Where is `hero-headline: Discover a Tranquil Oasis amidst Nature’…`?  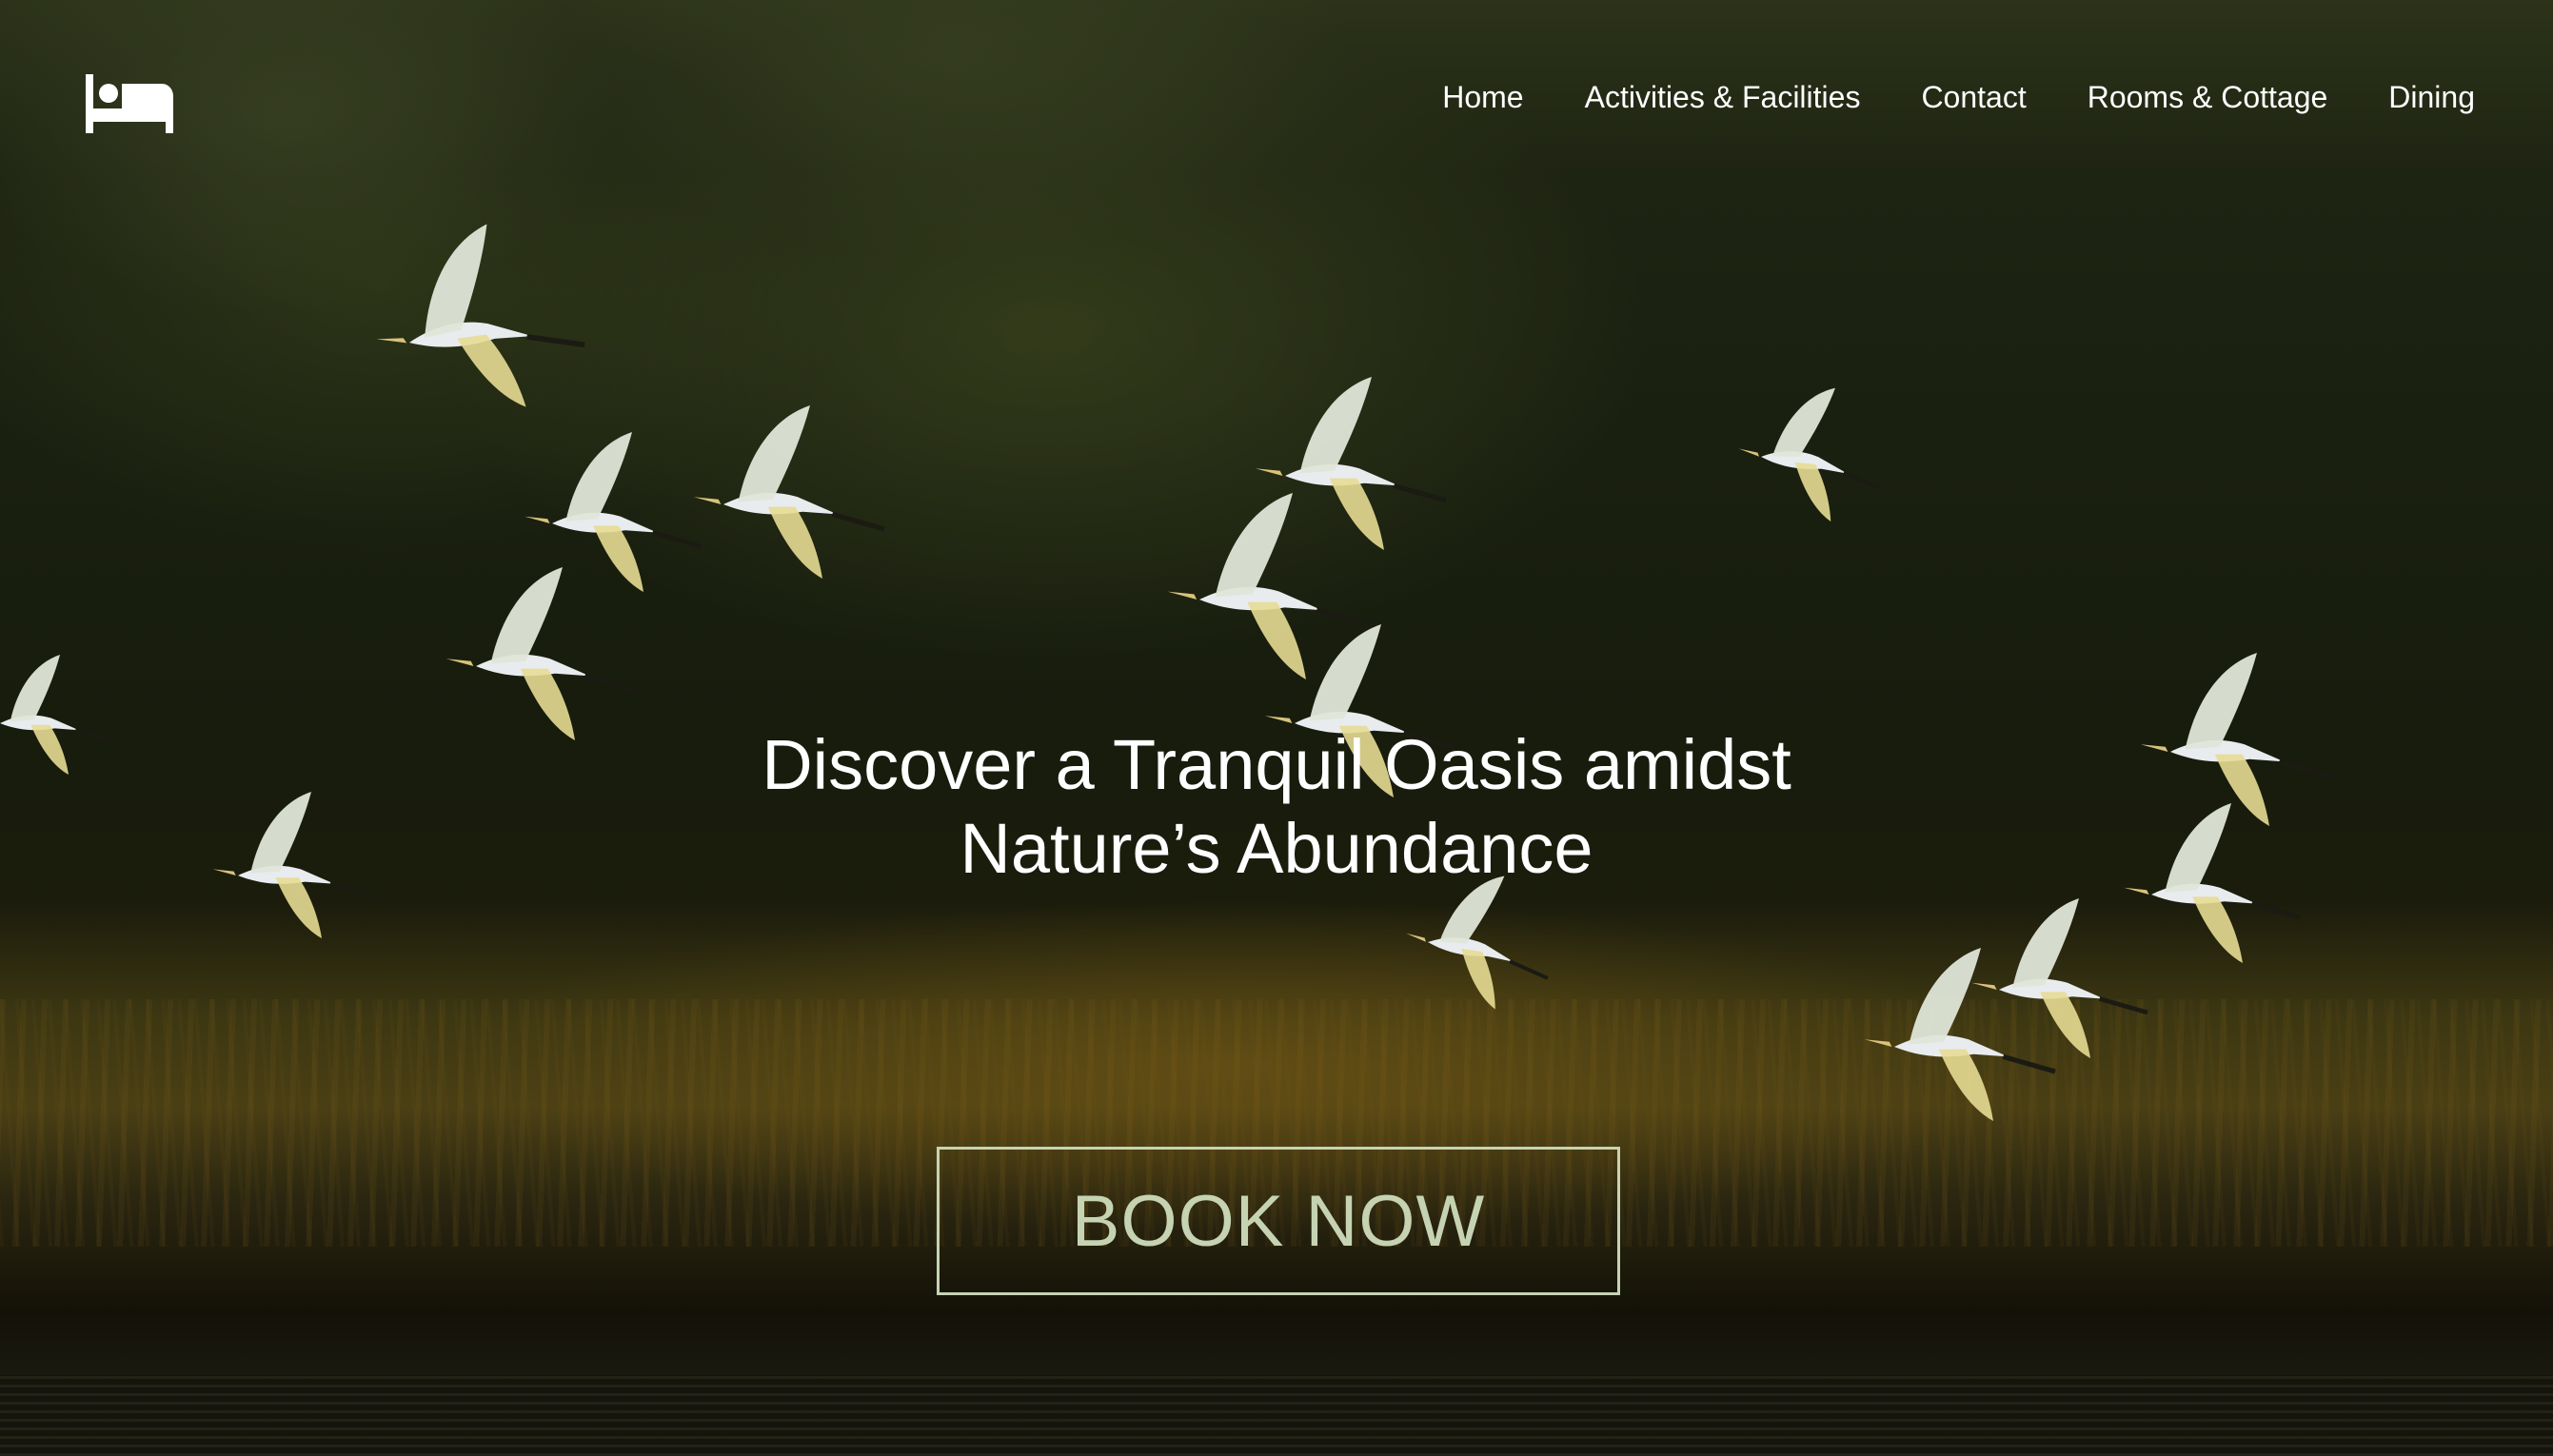
hero-headline: Discover a Tranquil Oasis amidst Nature’… is located at coordinates (1276, 807).